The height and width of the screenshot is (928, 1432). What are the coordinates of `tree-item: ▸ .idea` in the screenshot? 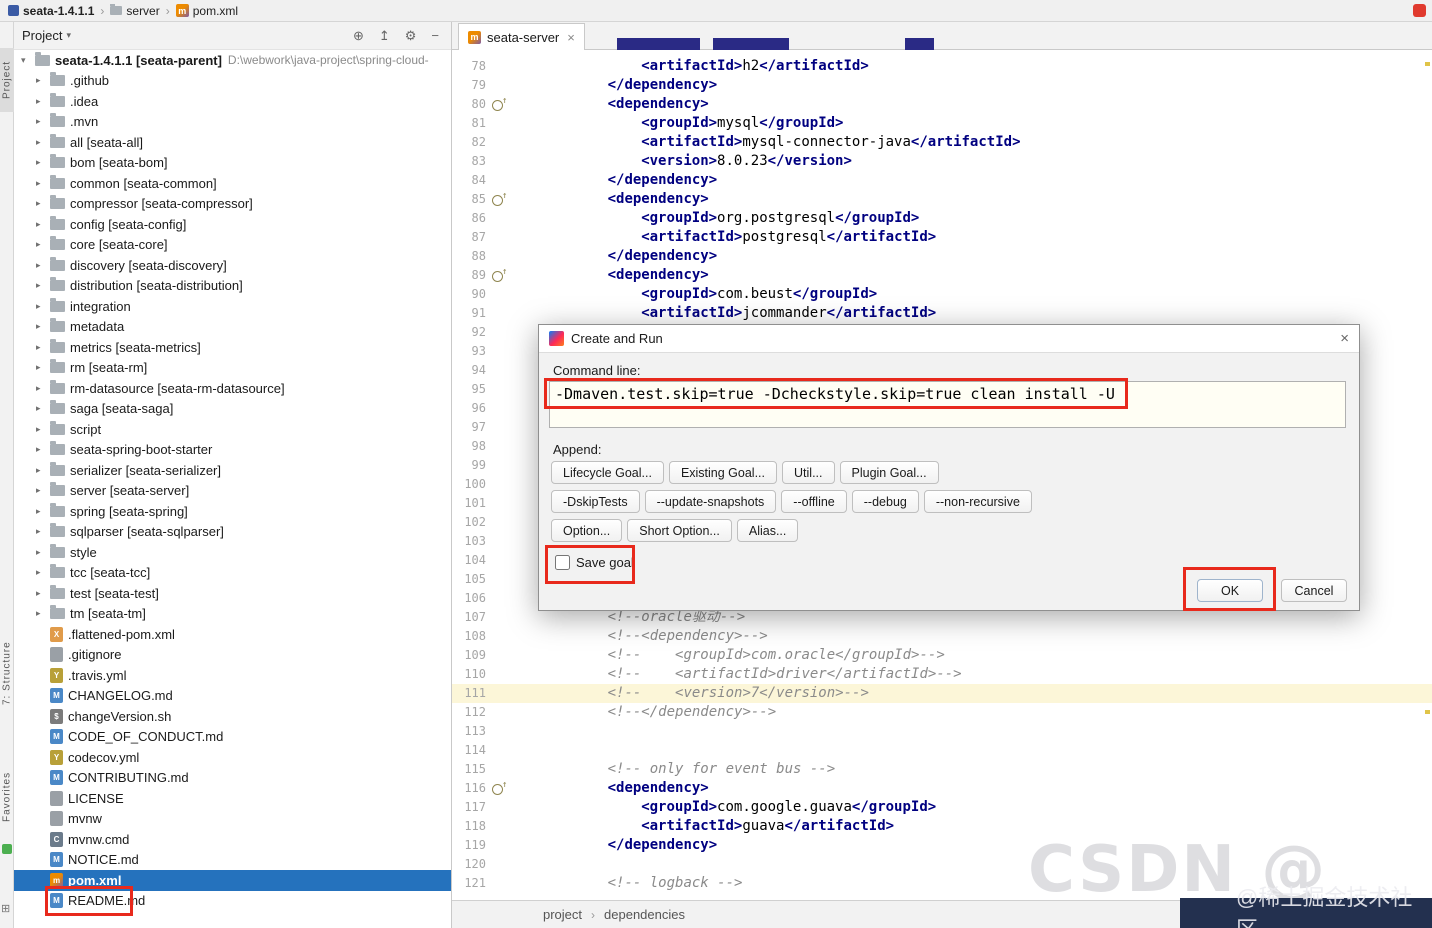 It's located at (232, 101).